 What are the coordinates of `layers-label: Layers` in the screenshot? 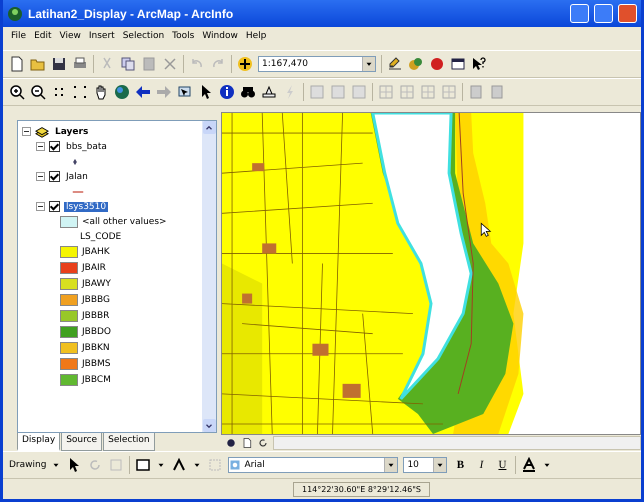 It's located at (71, 131).